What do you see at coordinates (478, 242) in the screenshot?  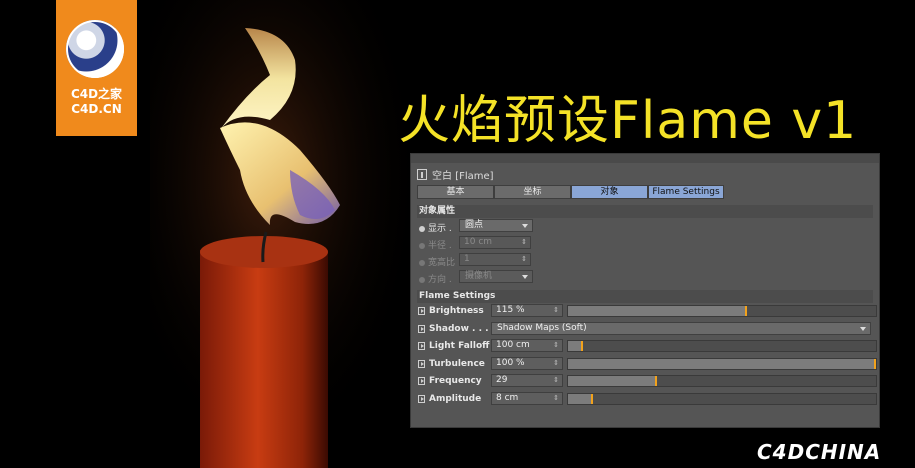 I see `radius-value: 10 cm` at bounding box center [478, 242].